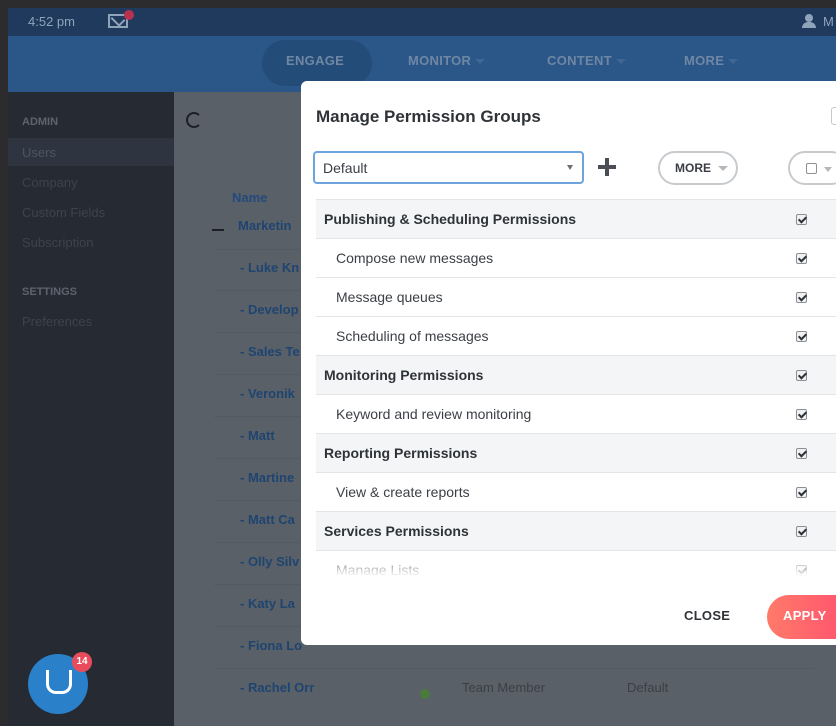 The height and width of the screenshot is (726, 836). I want to click on table-row: - Fiona Lo, so click(271, 645).